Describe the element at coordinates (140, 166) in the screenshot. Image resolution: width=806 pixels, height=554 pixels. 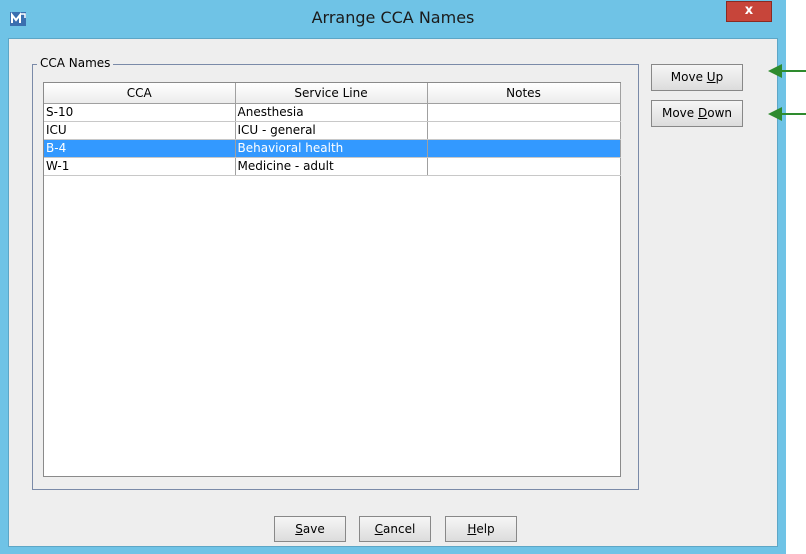
I see `cell-cca: W-1` at that location.